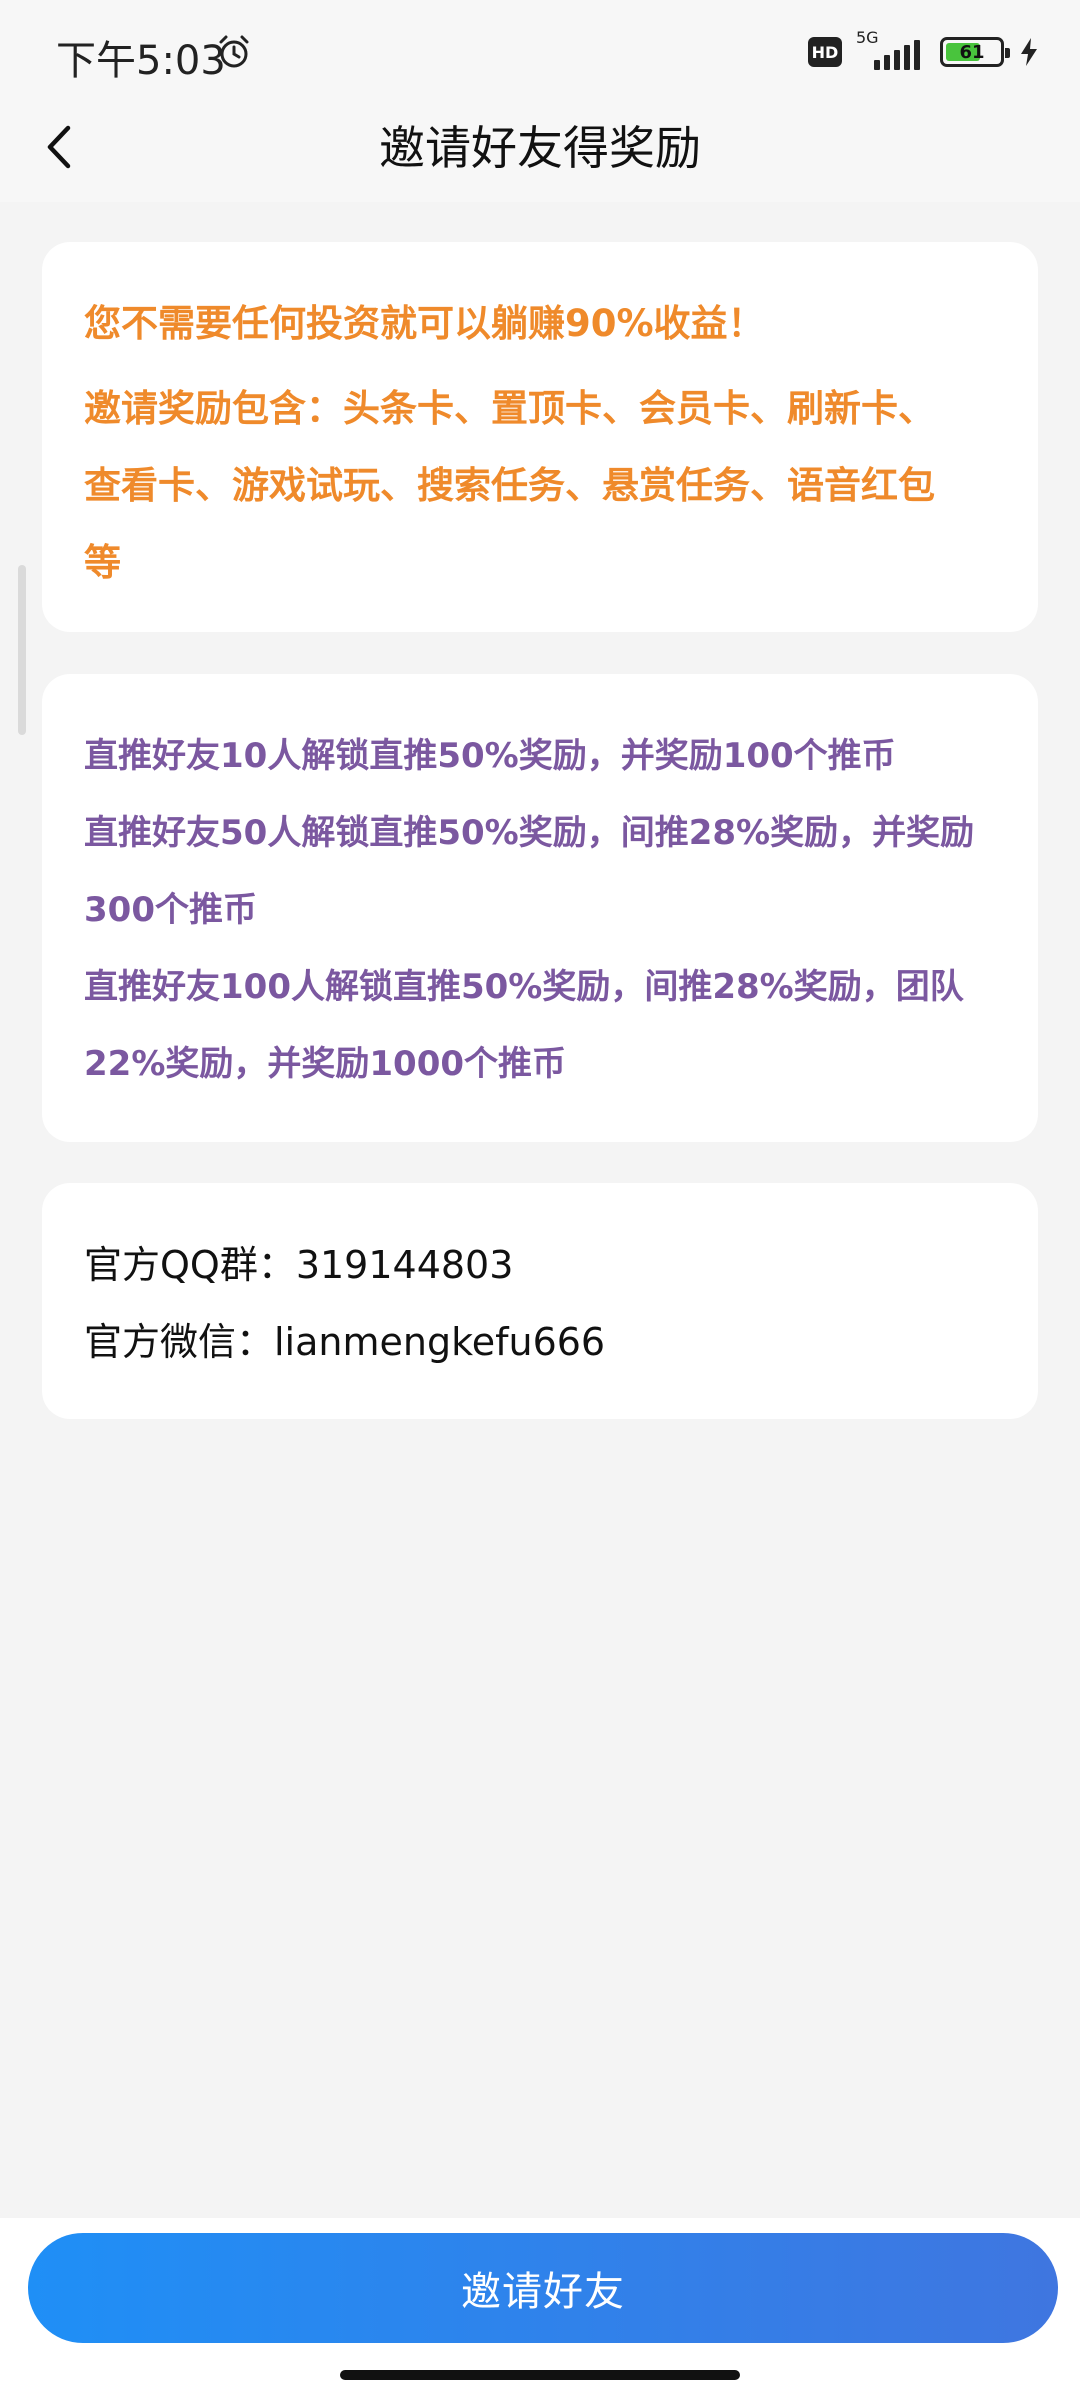 The image size is (1080, 2400). I want to click on contact-card: 官方QQ群：319144803 官方微信：lianmengkefu666, so click(540, 1301).